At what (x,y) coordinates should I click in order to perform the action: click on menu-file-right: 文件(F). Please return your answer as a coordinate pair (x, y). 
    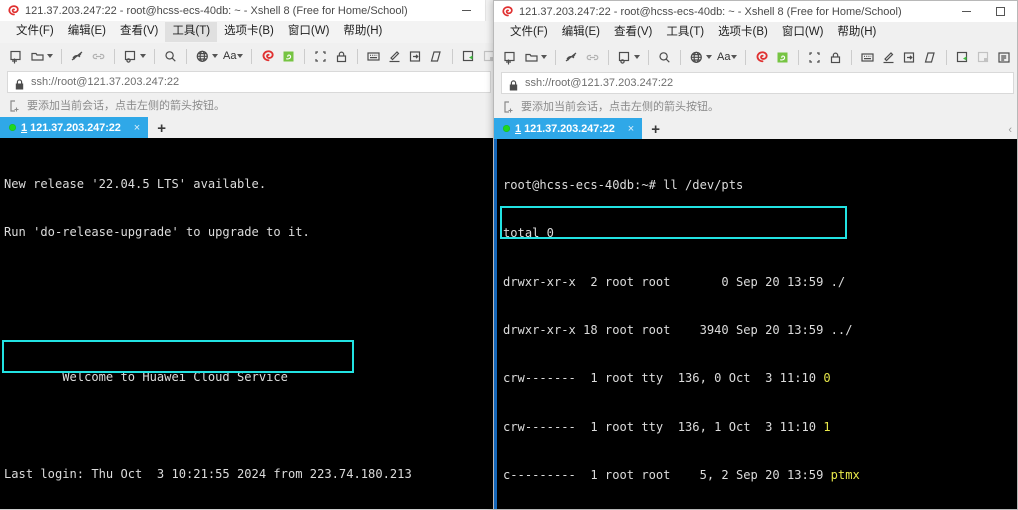
    Looking at the image, I should click on (529, 33).